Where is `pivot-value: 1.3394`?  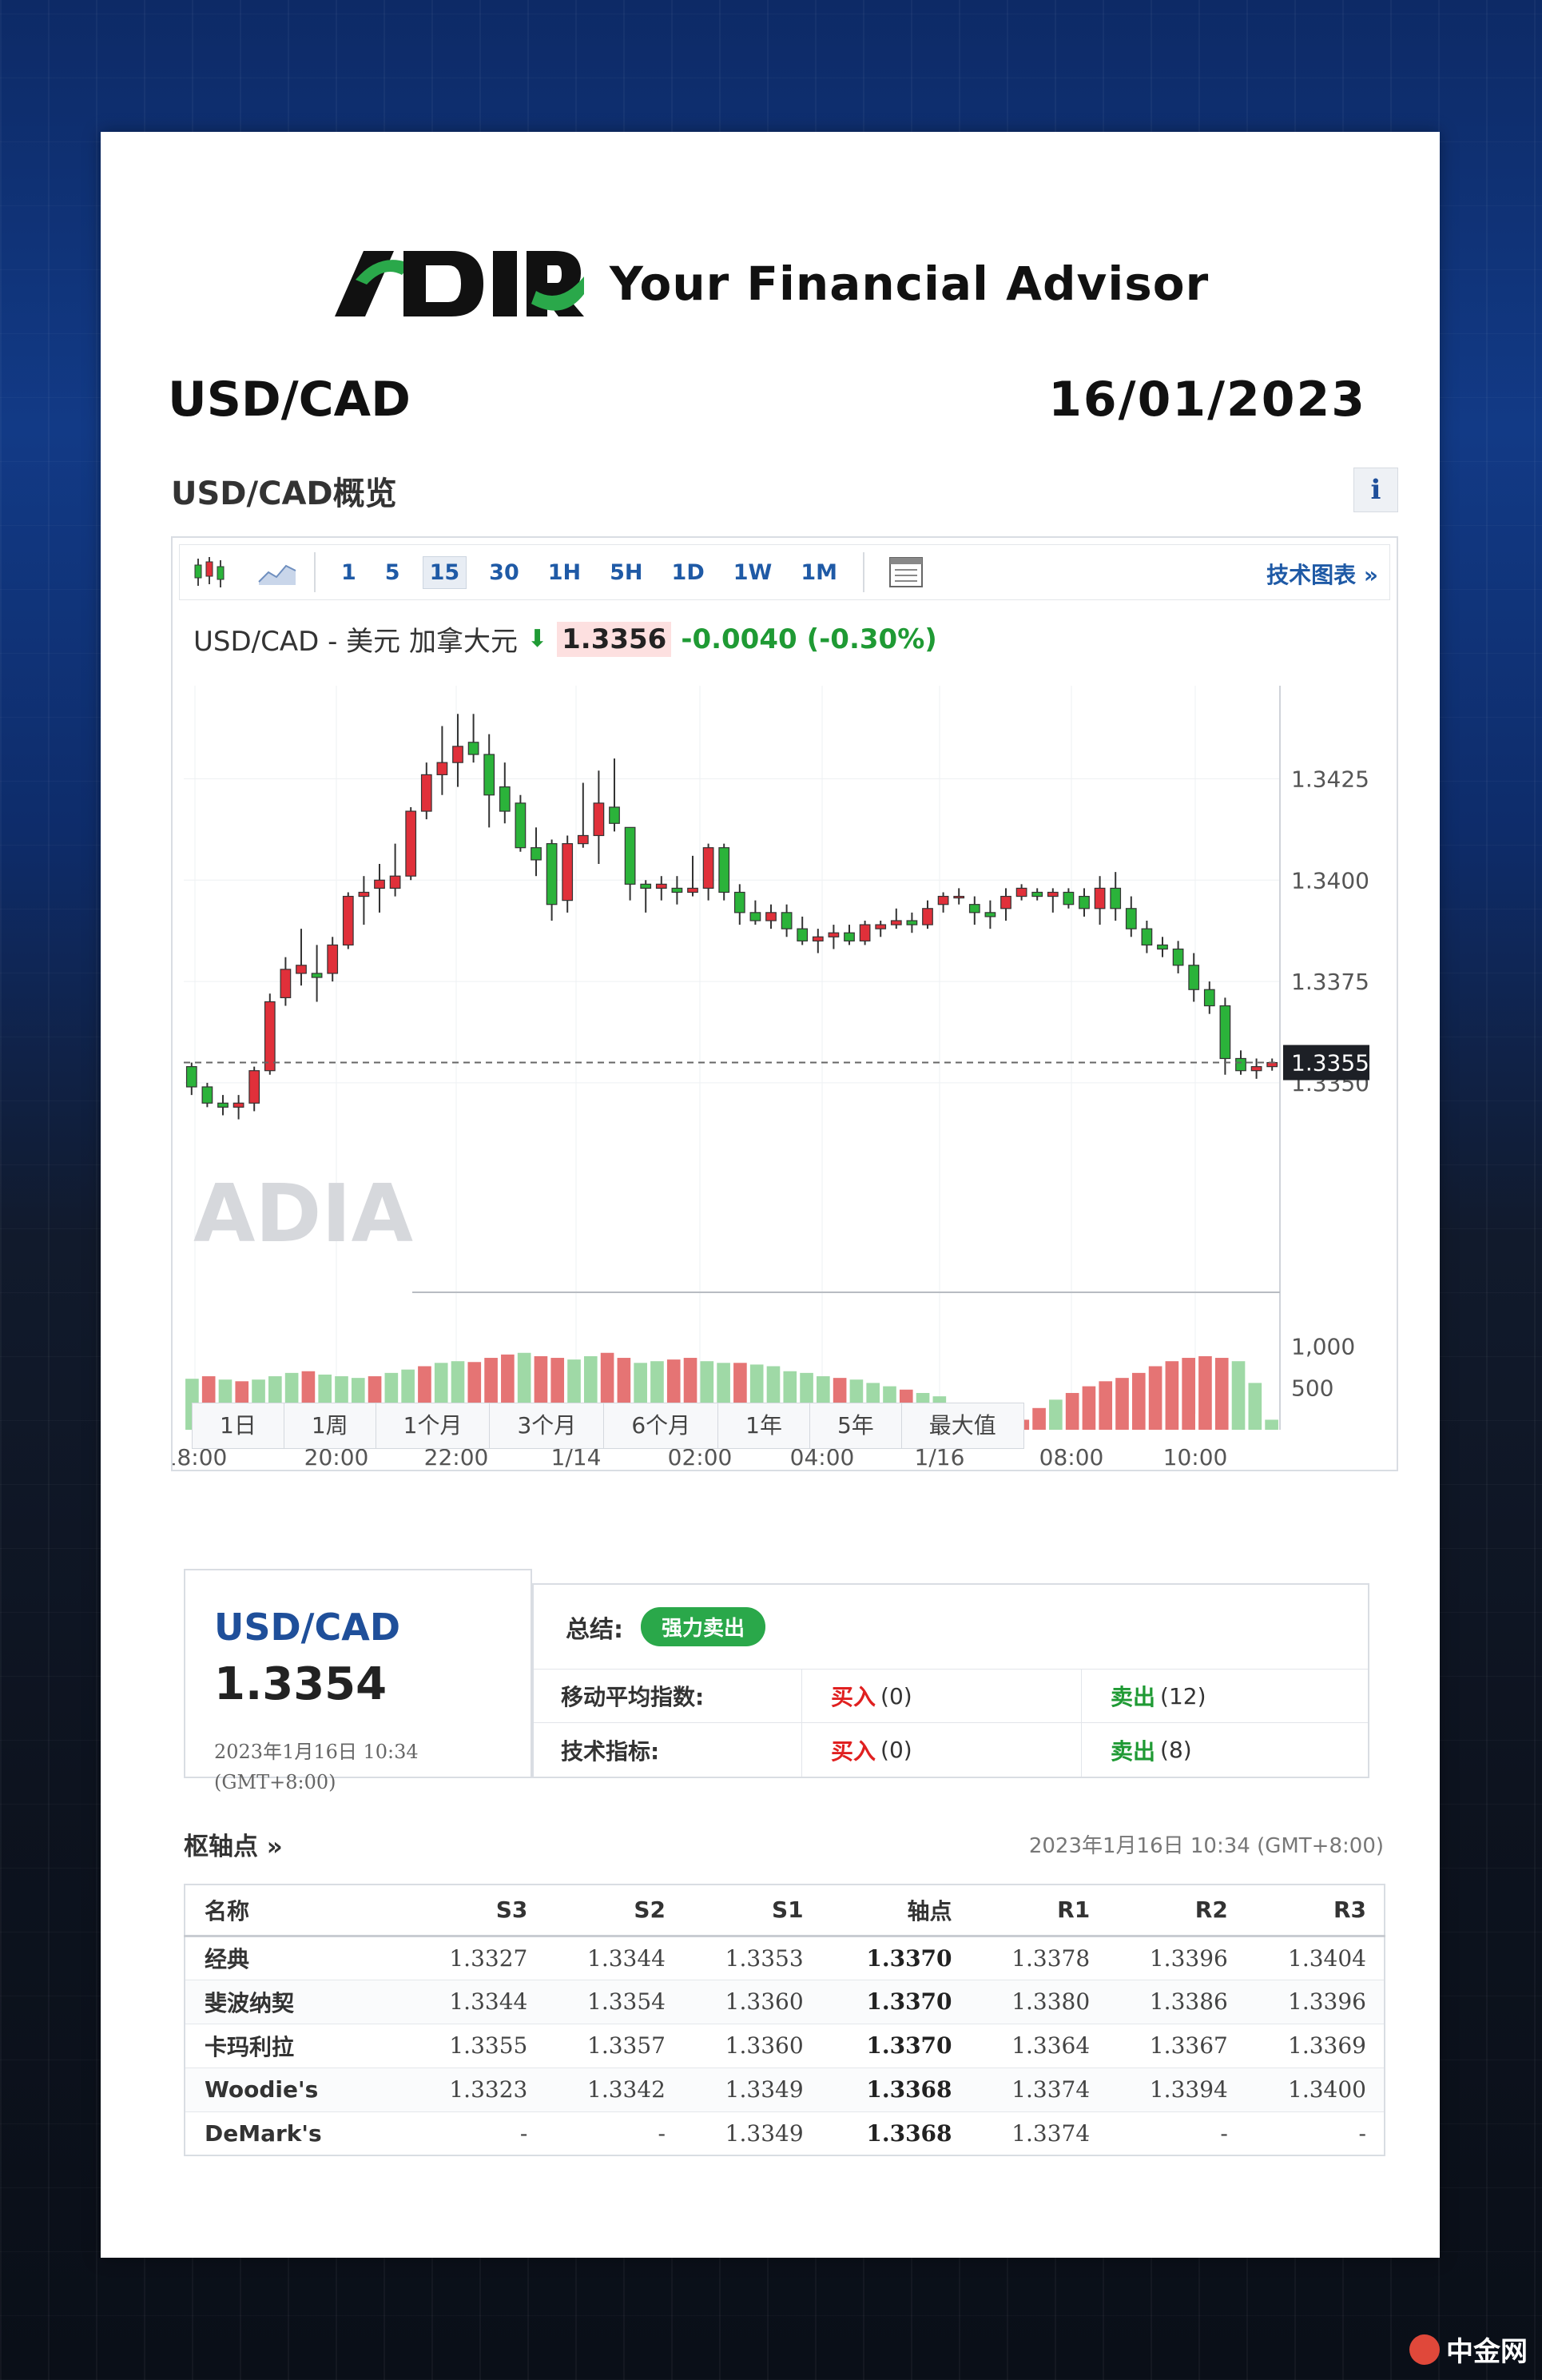 pivot-value: 1.3394 is located at coordinates (1176, 2090).